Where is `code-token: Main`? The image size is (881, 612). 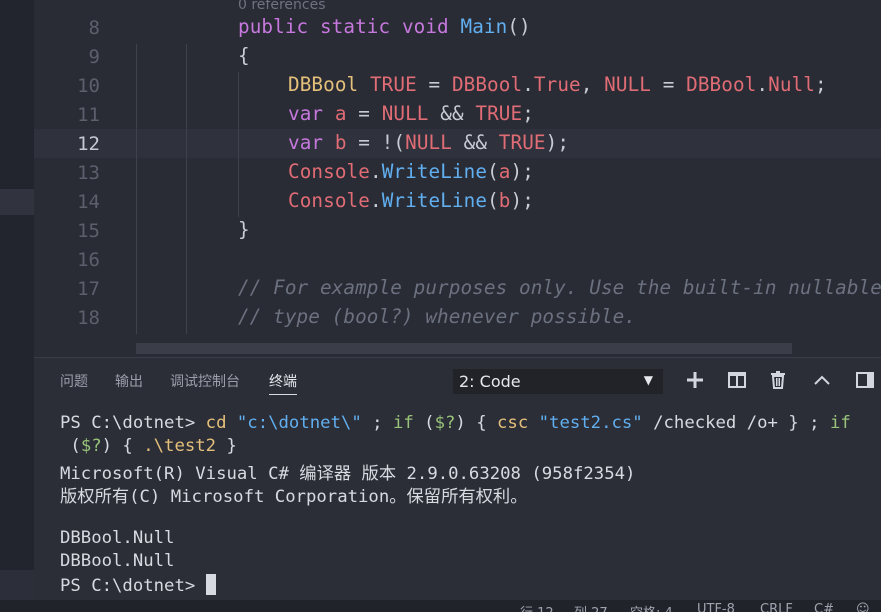 code-token: Main is located at coordinates (484, 26).